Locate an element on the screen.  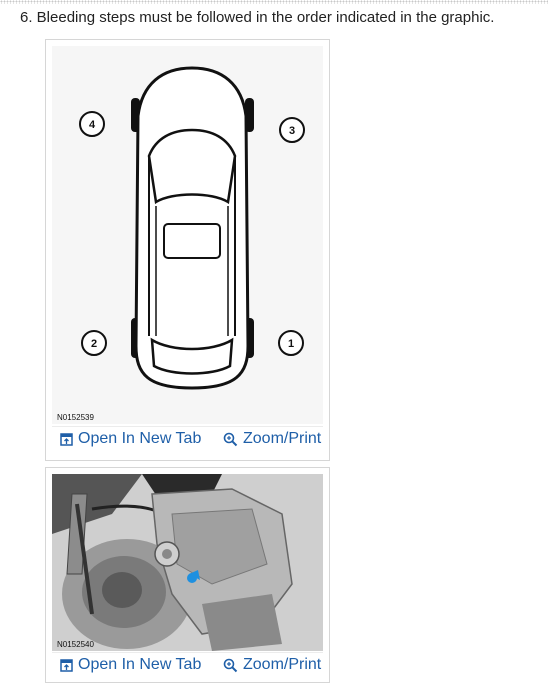
caliper-illustration is located at coordinates (187, 562).